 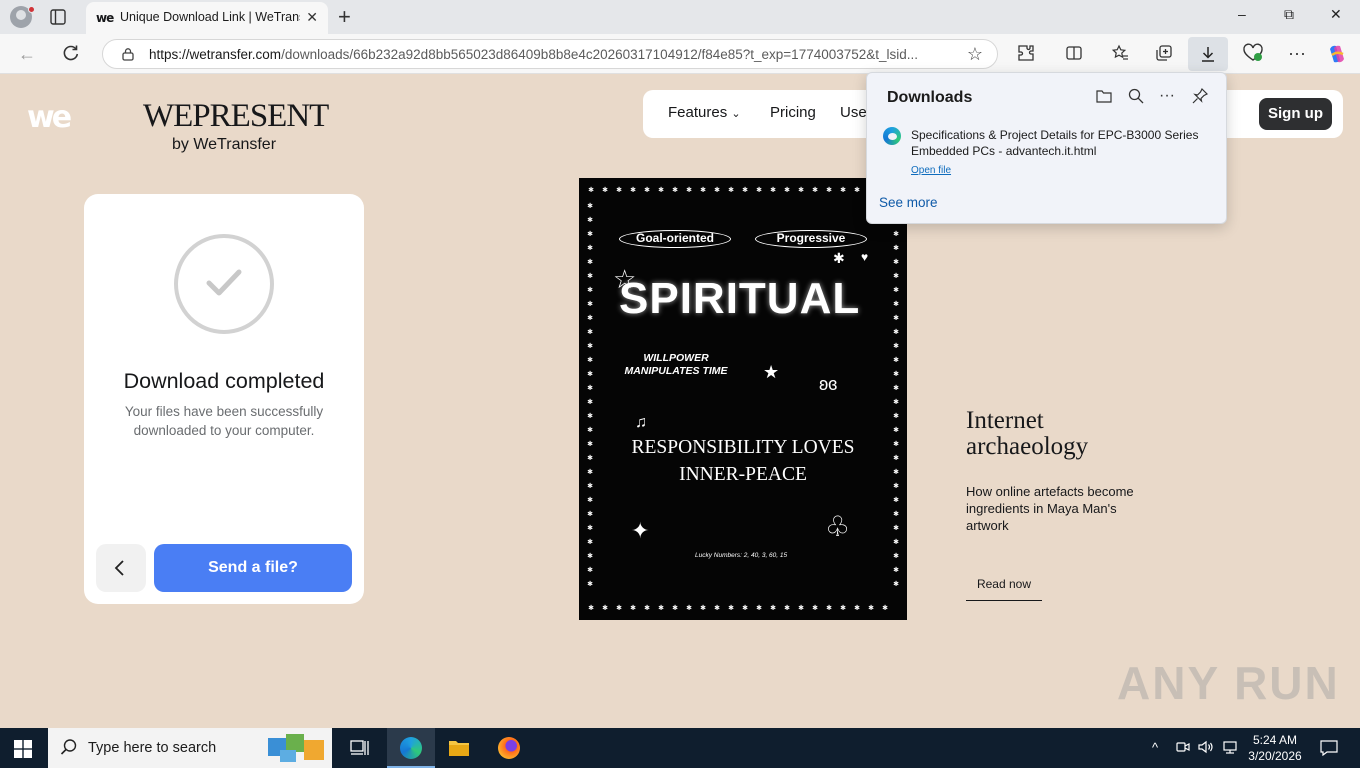 I want to click on browser-essentials-icon, so click(x=1253, y=54).